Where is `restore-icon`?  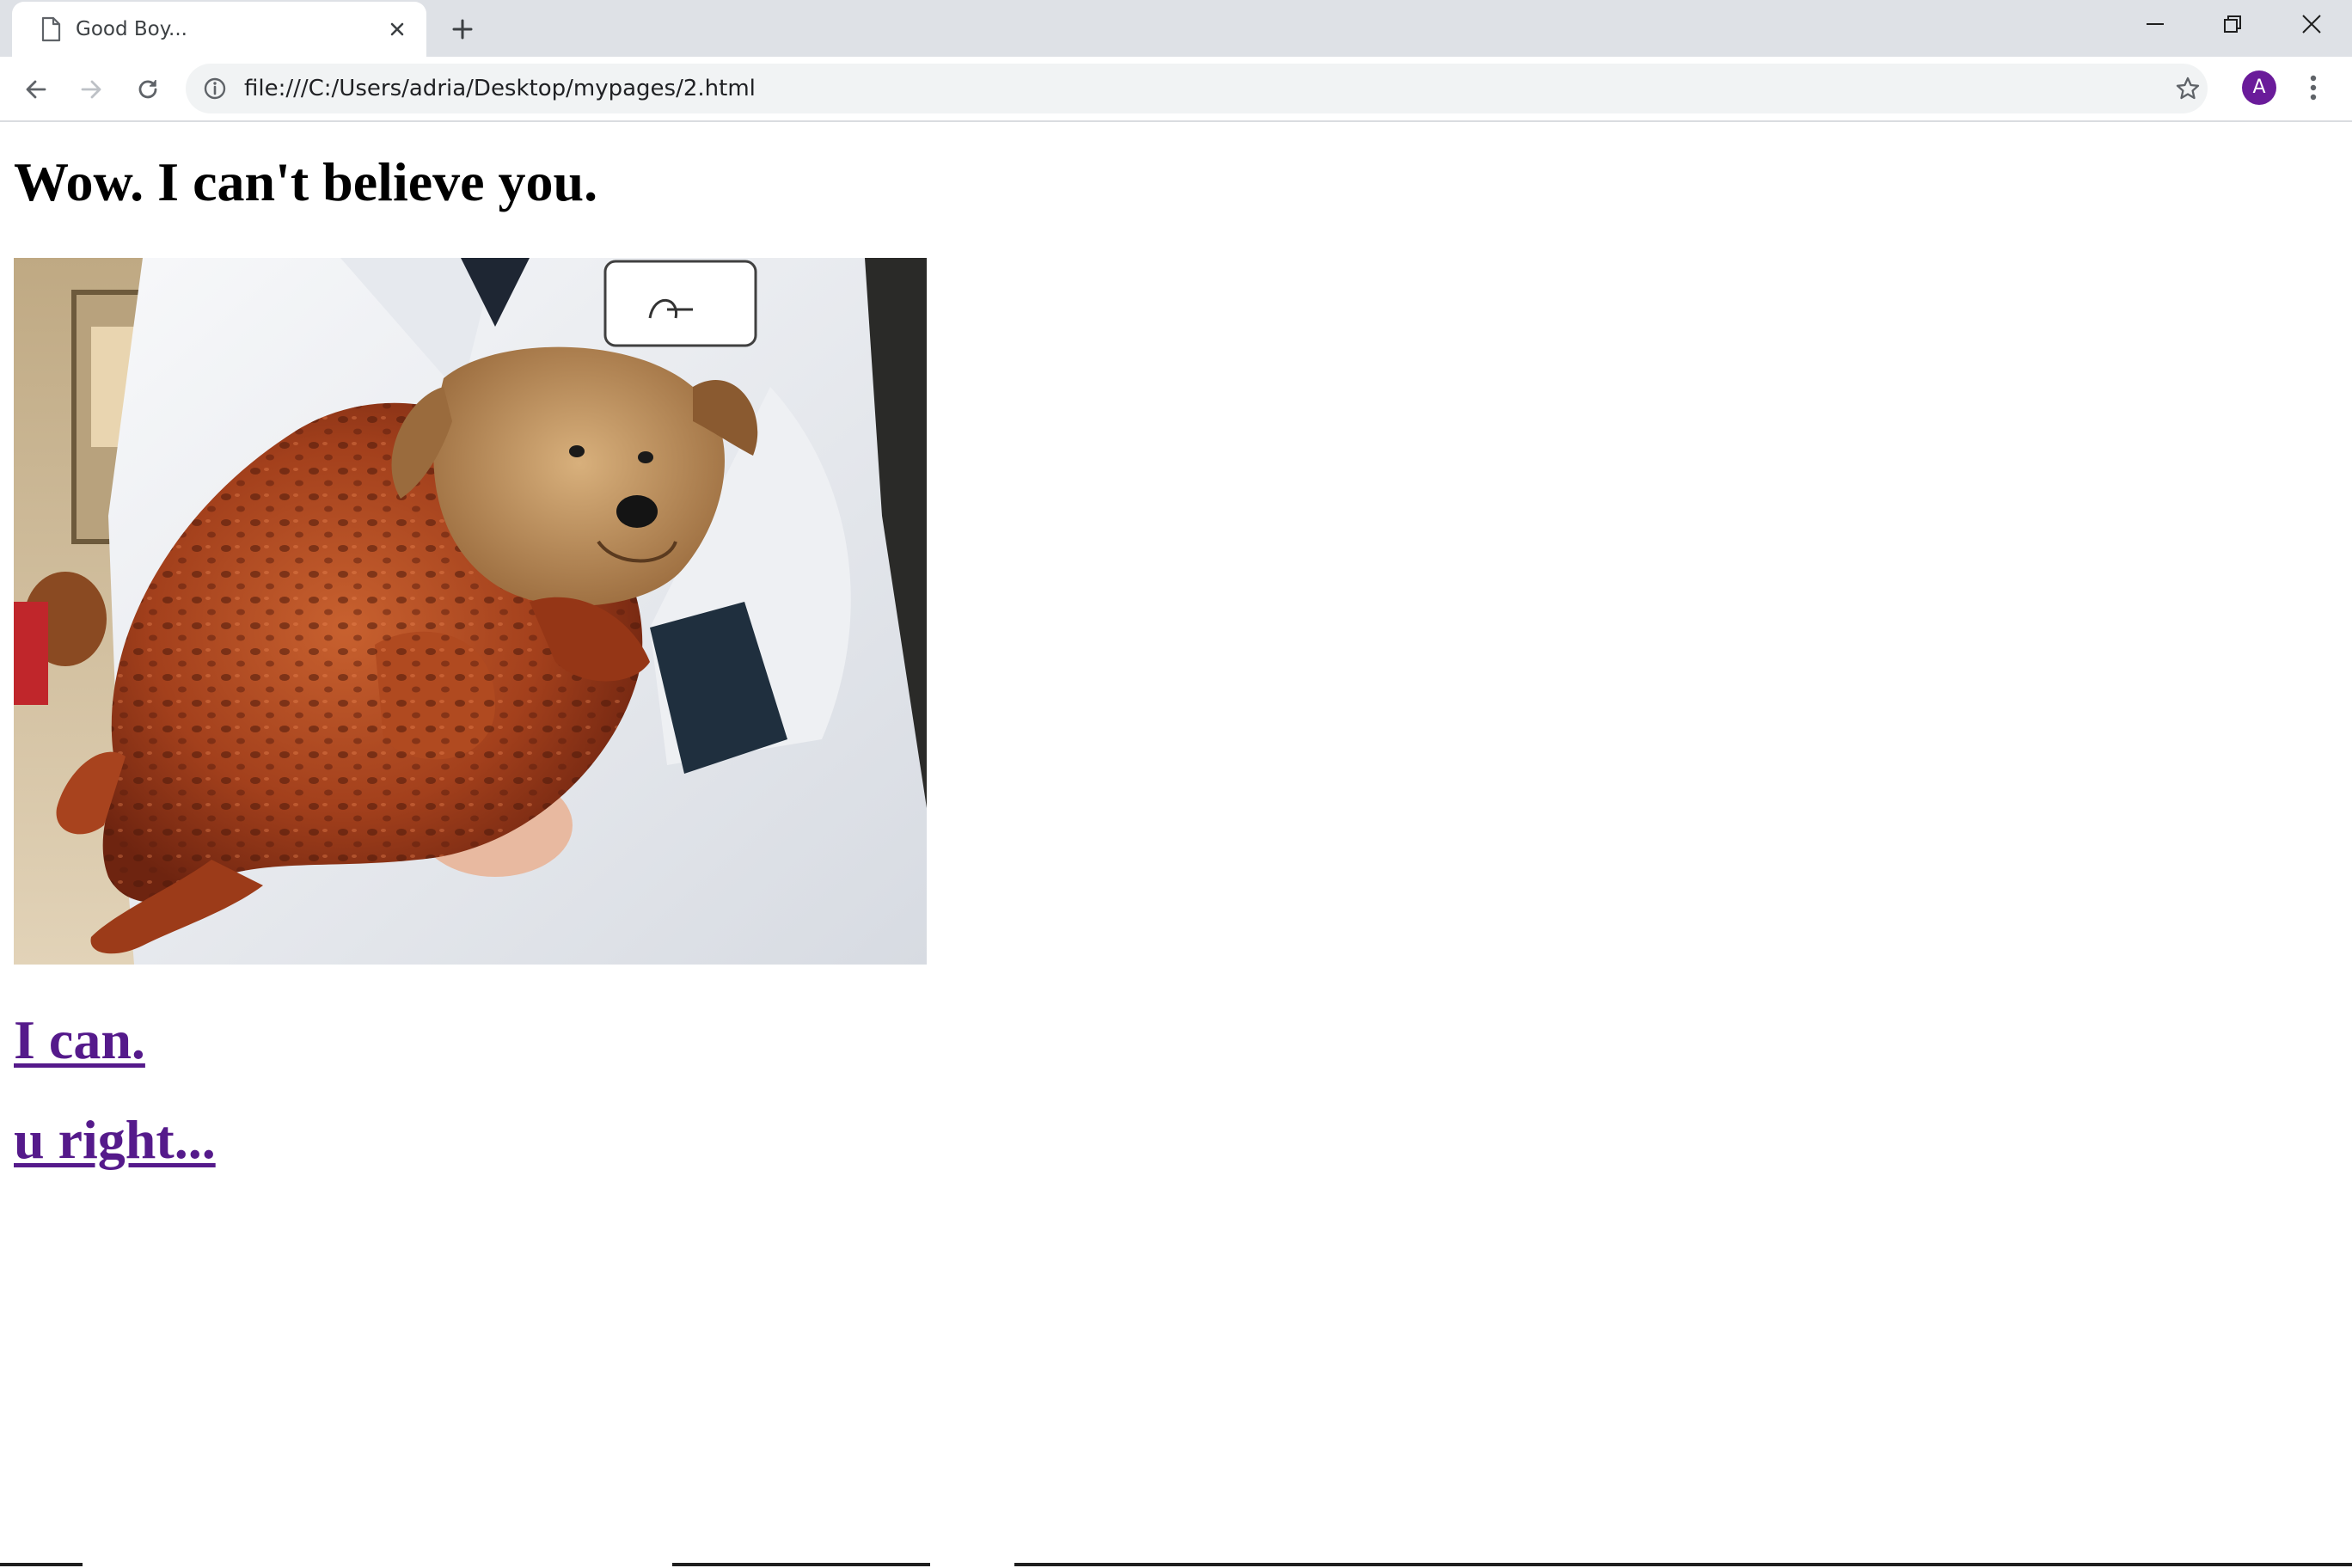 restore-icon is located at coordinates (2232, 24).